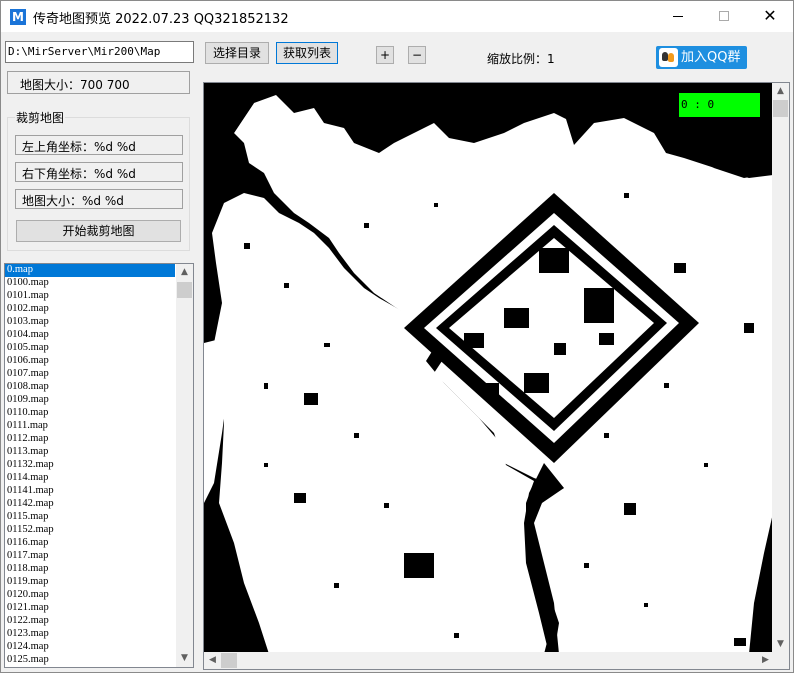 The height and width of the screenshot is (673, 794). What do you see at coordinates (40, 117) in the screenshot?
I see `crop-map-group-title: 裁剪地图` at bounding box center [40, 117].